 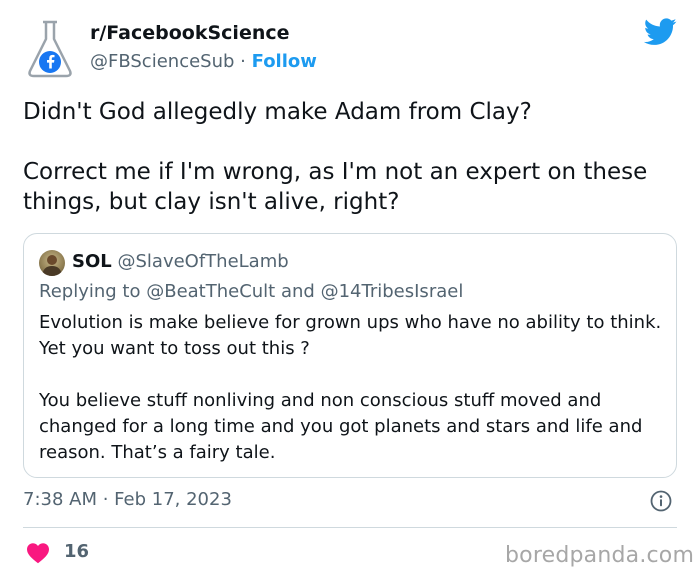 I want to click on person-portrait-icon, so click(x=52, y=265).